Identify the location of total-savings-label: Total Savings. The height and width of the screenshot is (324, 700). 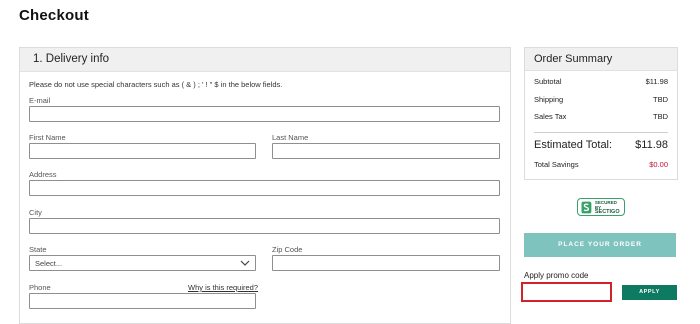
(556, 164).